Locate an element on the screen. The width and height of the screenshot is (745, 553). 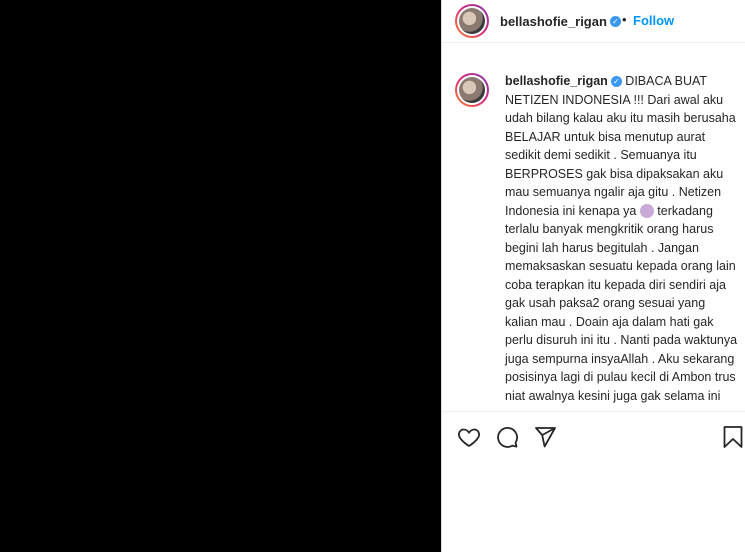
caption-username-link: bellashofie_rigan is located at coordinates (556, 81).